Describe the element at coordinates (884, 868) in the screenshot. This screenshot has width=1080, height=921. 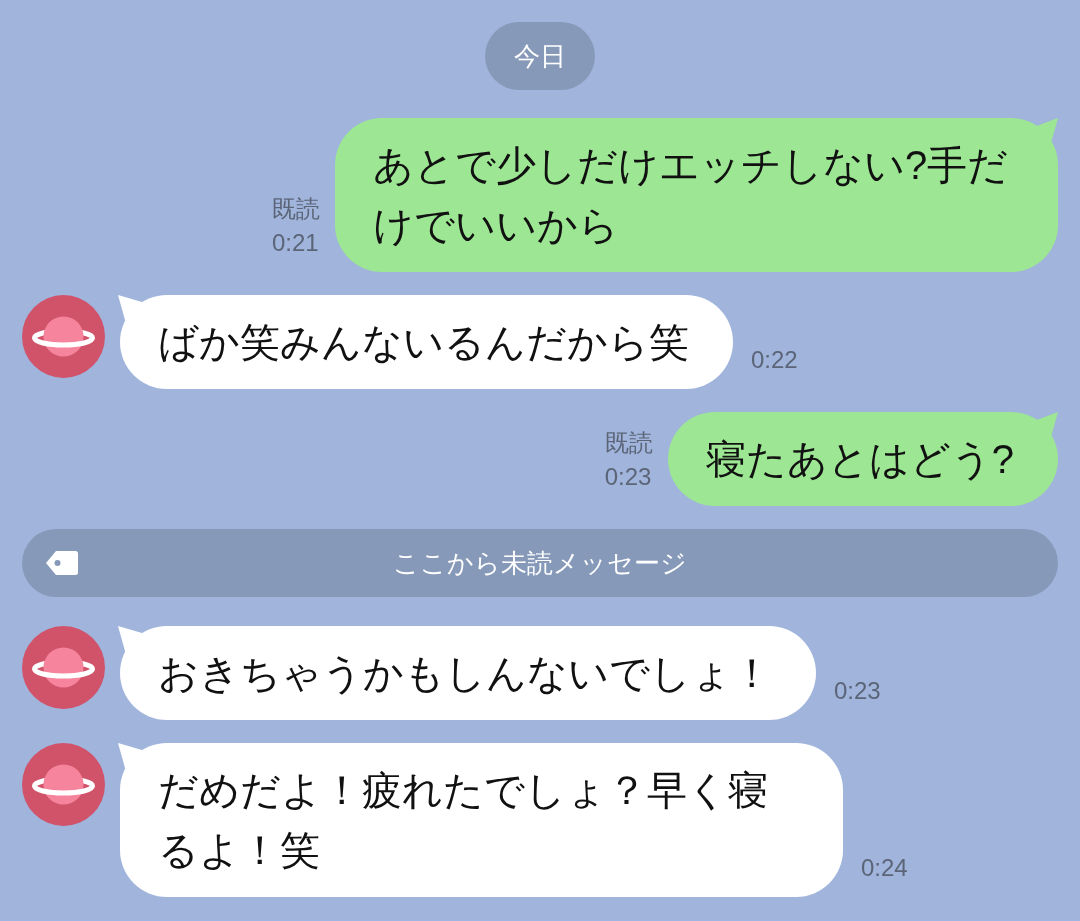
I see `message-time: 0:24` at that location.